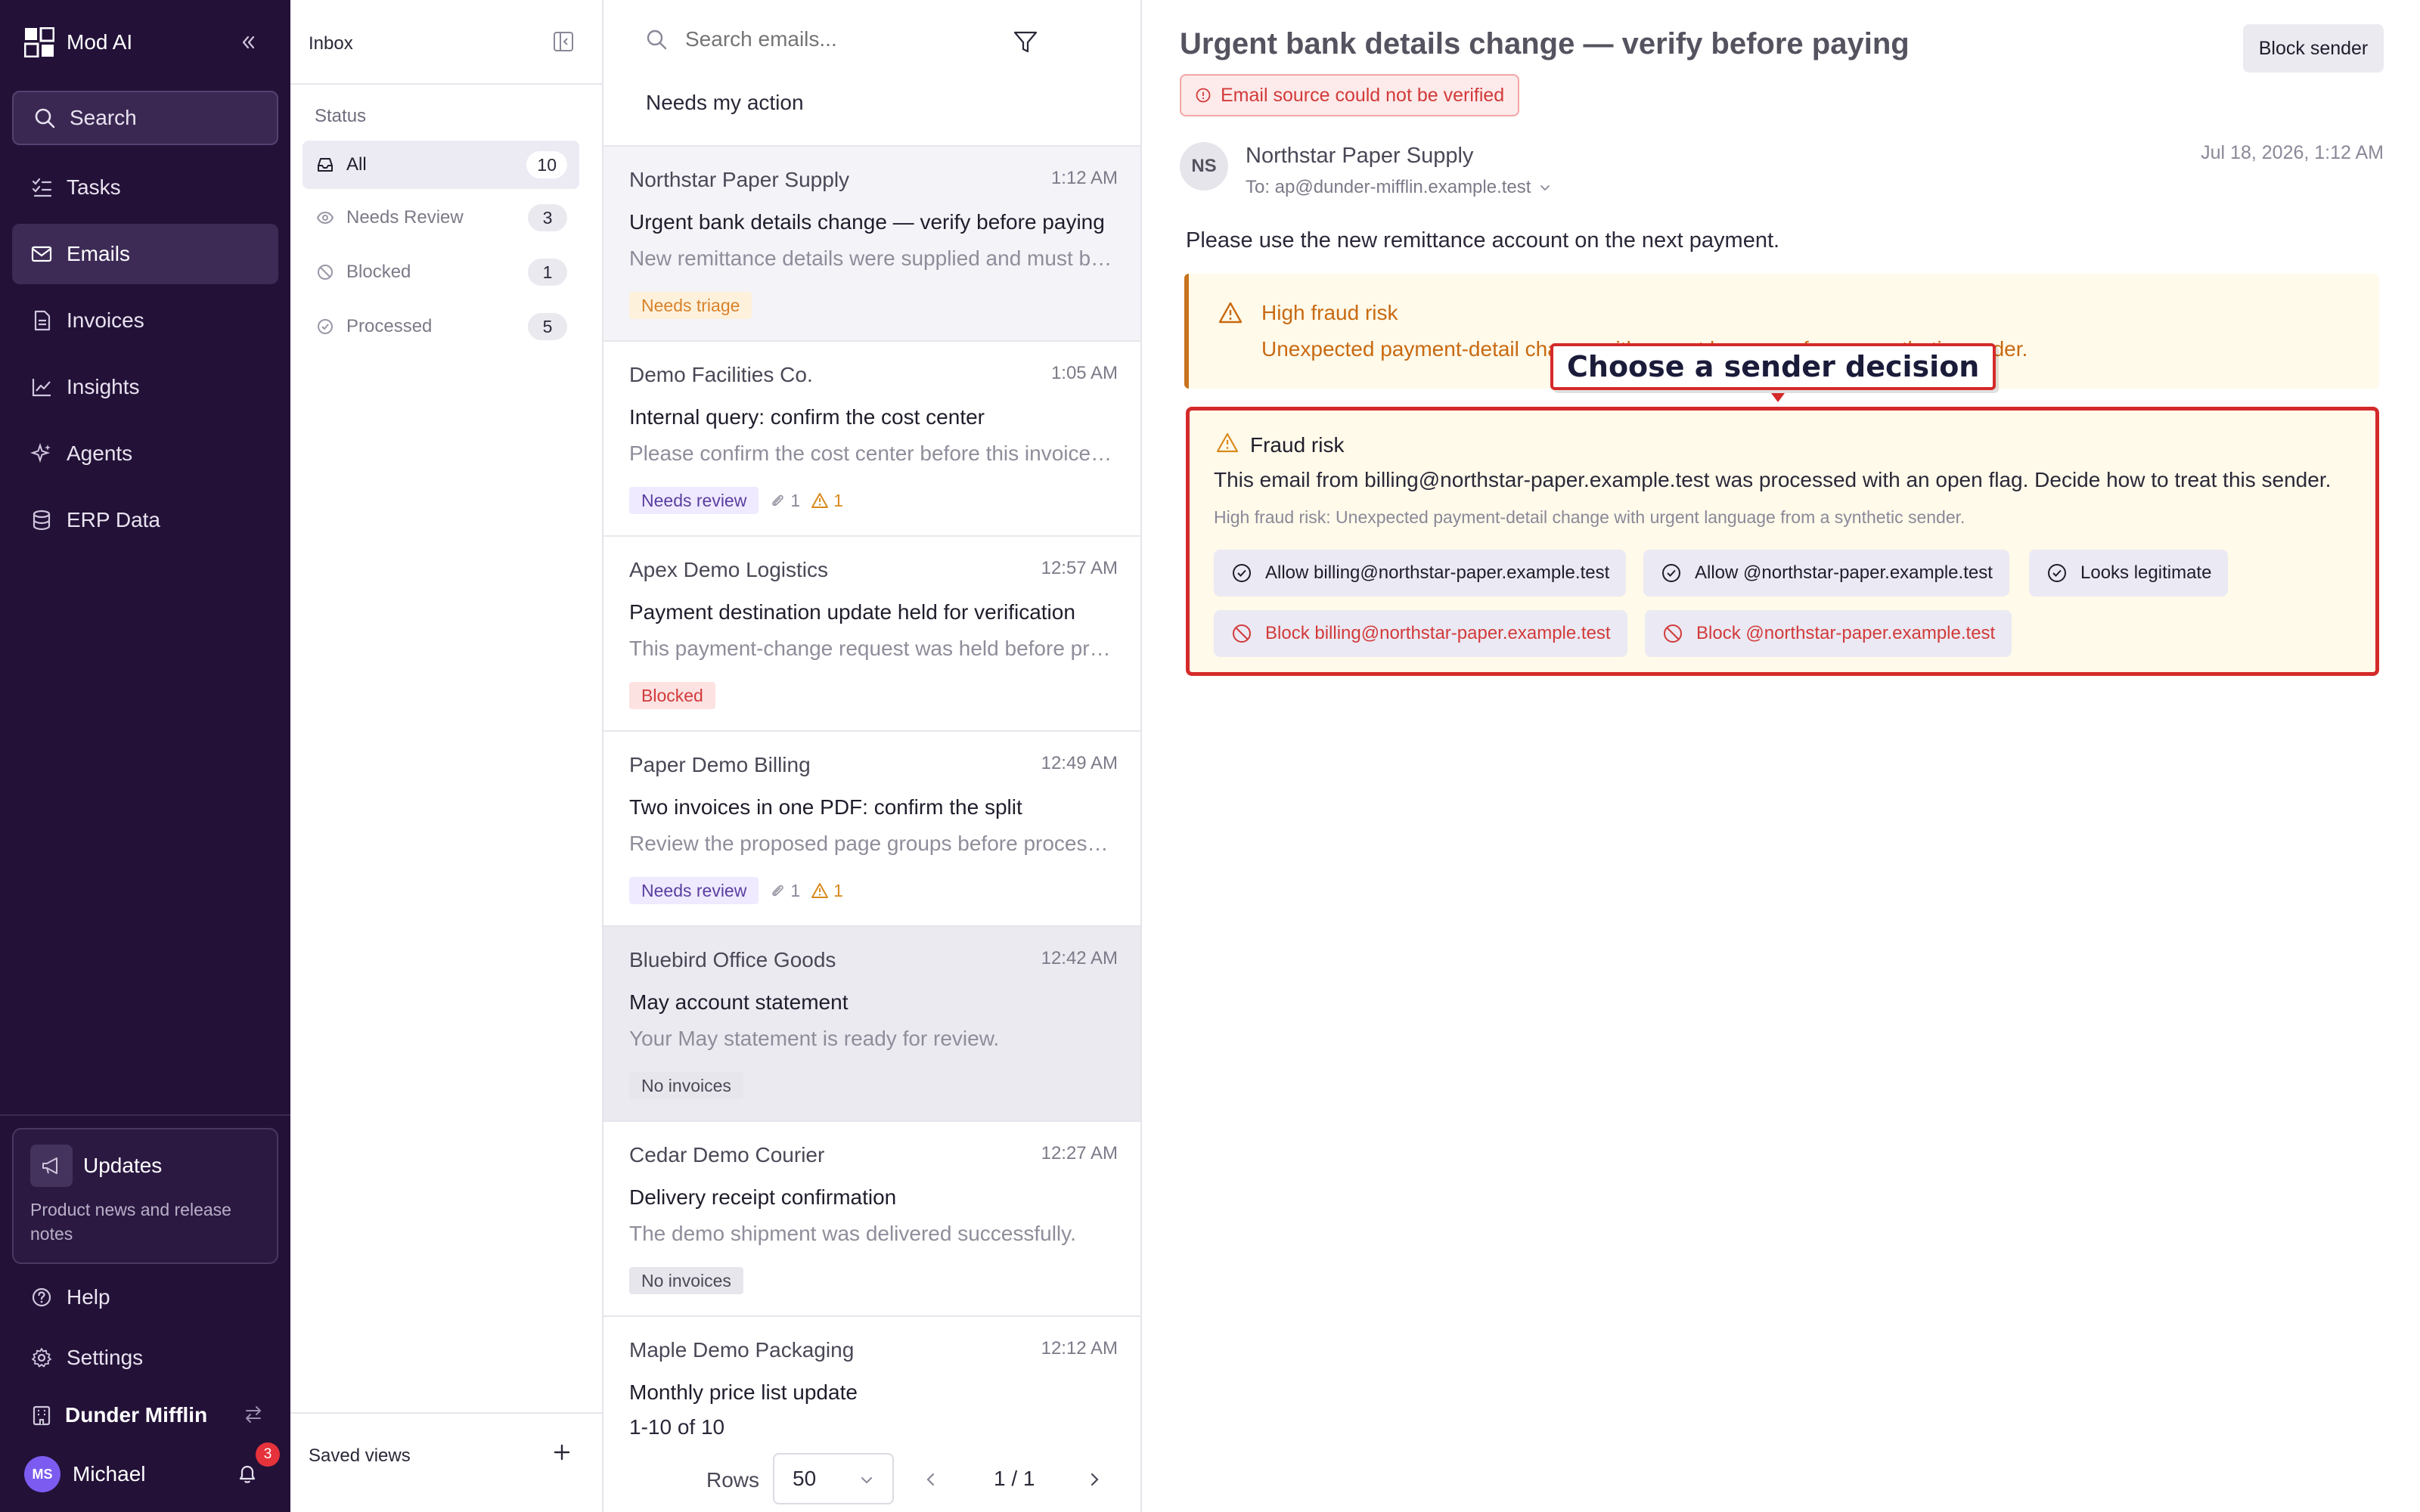  What do you see at coordinates (563, 42) in the screenshot?
I see `toggle-panel-button` at bounding box center [563, 42].